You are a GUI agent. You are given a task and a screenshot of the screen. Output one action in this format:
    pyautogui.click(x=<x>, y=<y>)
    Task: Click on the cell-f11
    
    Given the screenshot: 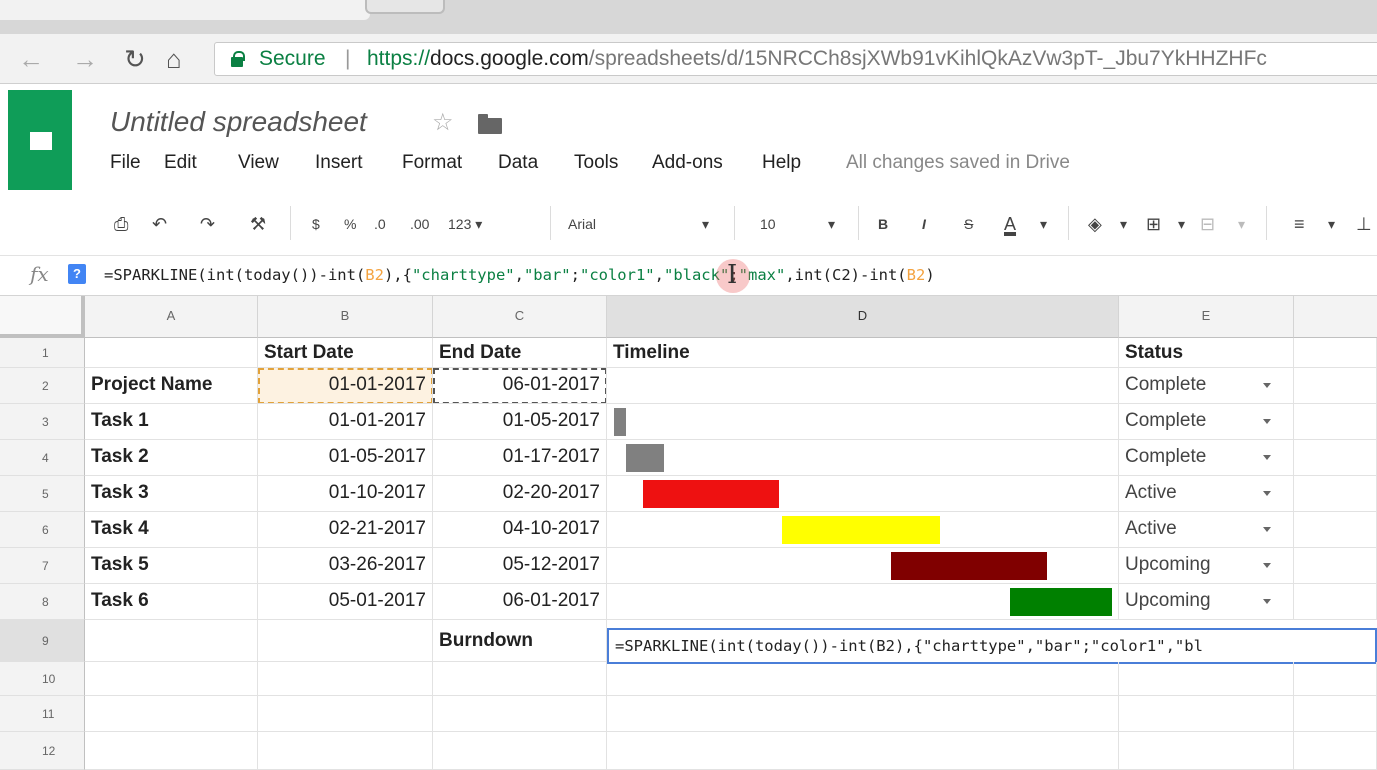 What is the action you would take?
    pyautogui.click(x=1335, y=714)
    